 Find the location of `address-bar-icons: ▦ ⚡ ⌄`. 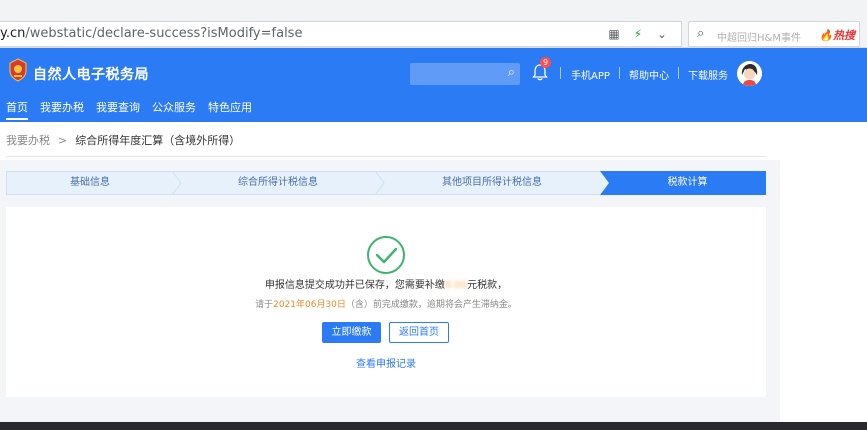

address-bar-icons: ▦ ⚡ ⌄ is located at coordinates (638, 34).